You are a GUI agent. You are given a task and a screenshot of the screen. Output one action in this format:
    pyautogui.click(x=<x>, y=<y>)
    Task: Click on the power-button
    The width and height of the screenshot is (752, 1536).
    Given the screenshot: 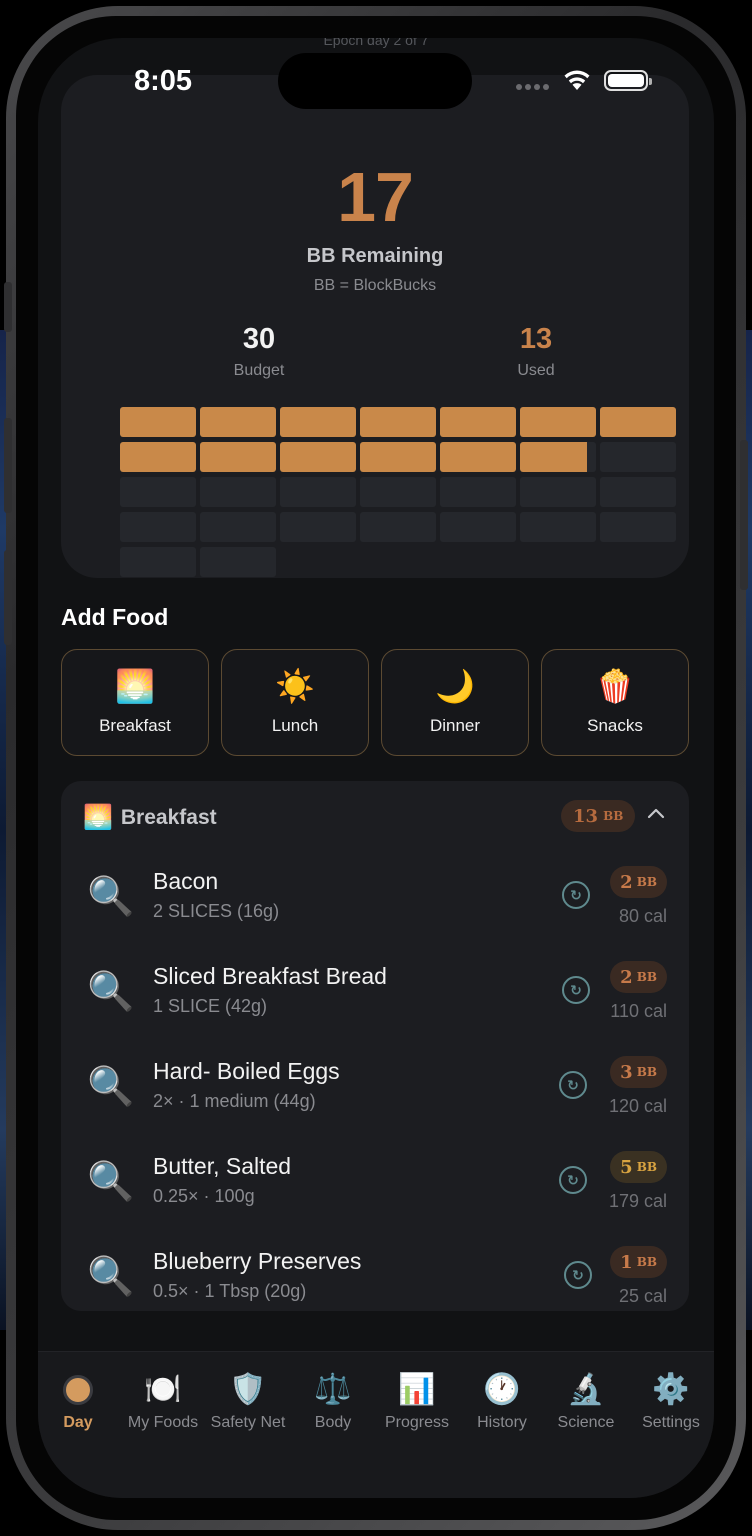 What is the action you would take?
    pyautogui.click(x=744, y=515)
    